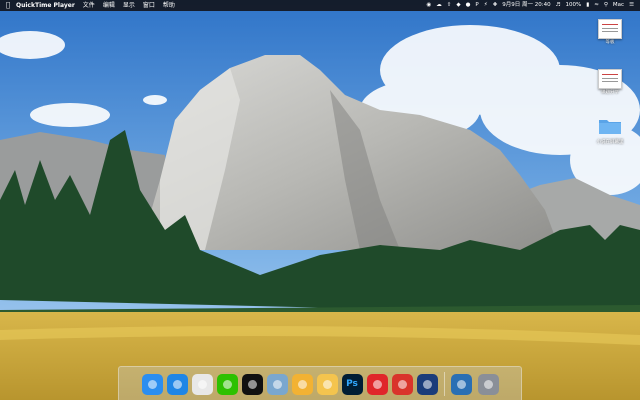 Image resolution: width=640 pixels, height=400 pixels. Describe the element at coordinates (449, 5) in the screenshot. I see `upload-icon: ⇧` at that location.